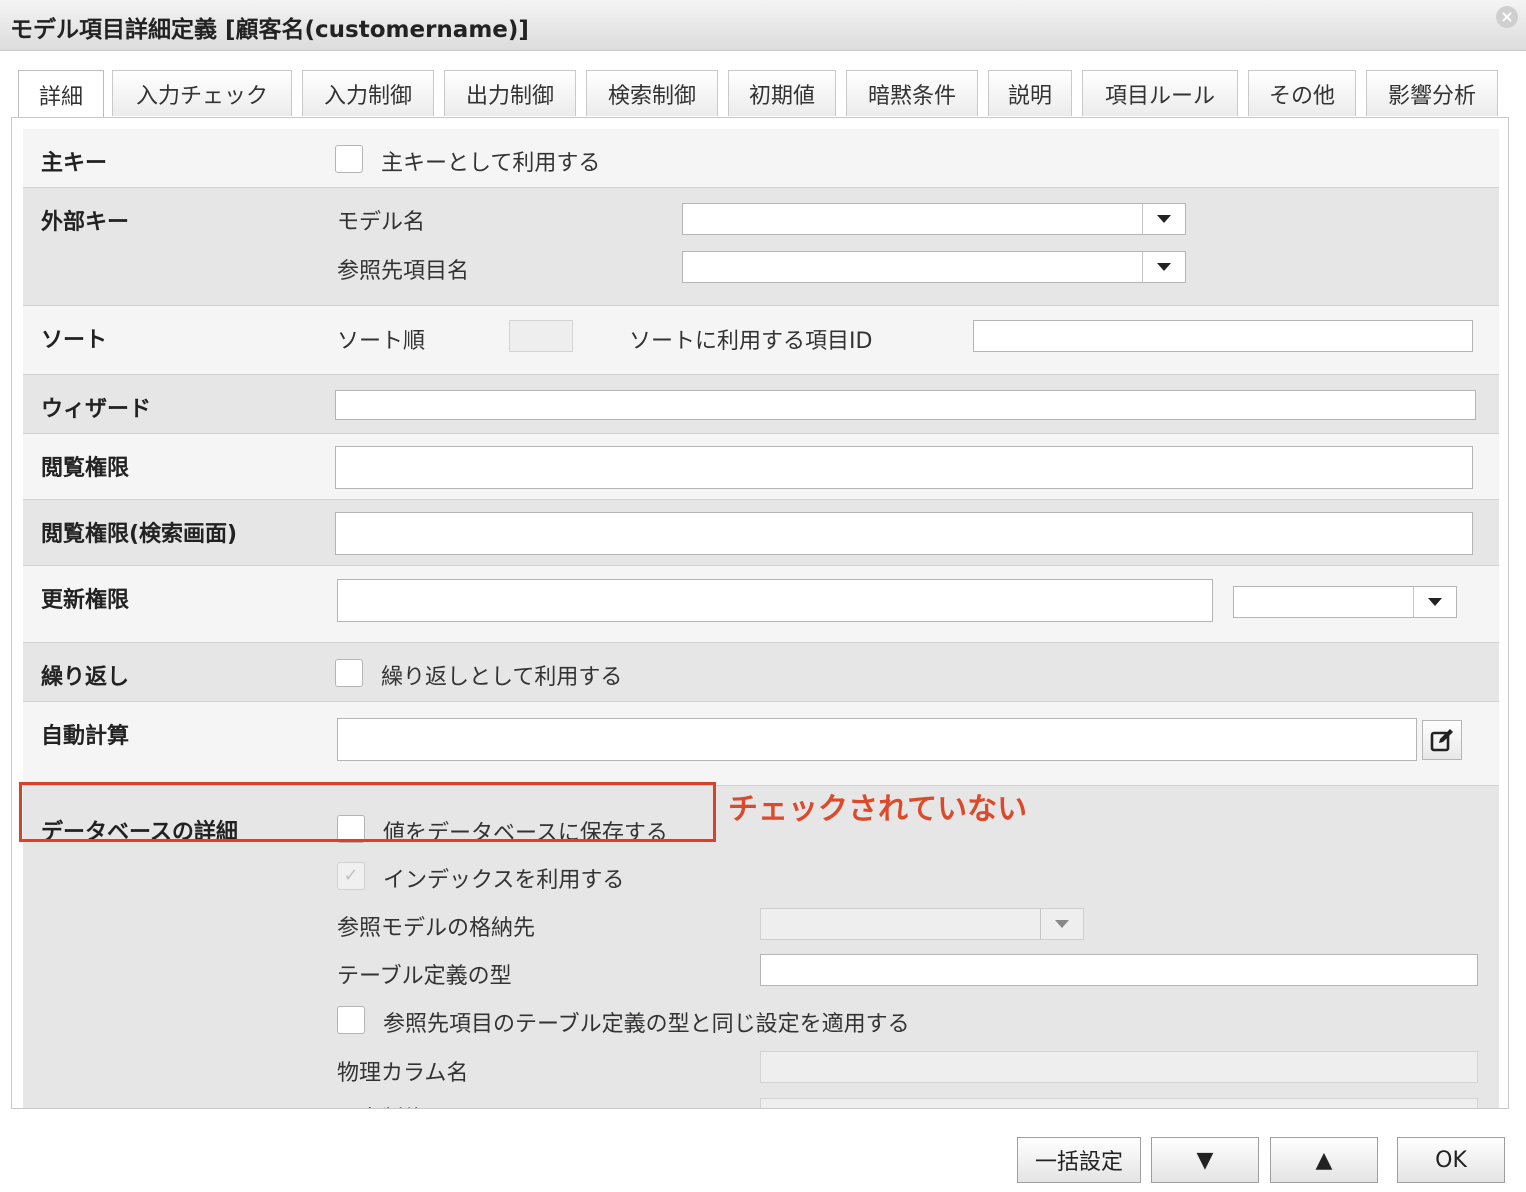 This screenshot has height=1192, width=1526. What do you see at coordinates (85, 677) in the screenshot?
I see `repeat-label: 繰り返し` at bounding box center [85, 677].